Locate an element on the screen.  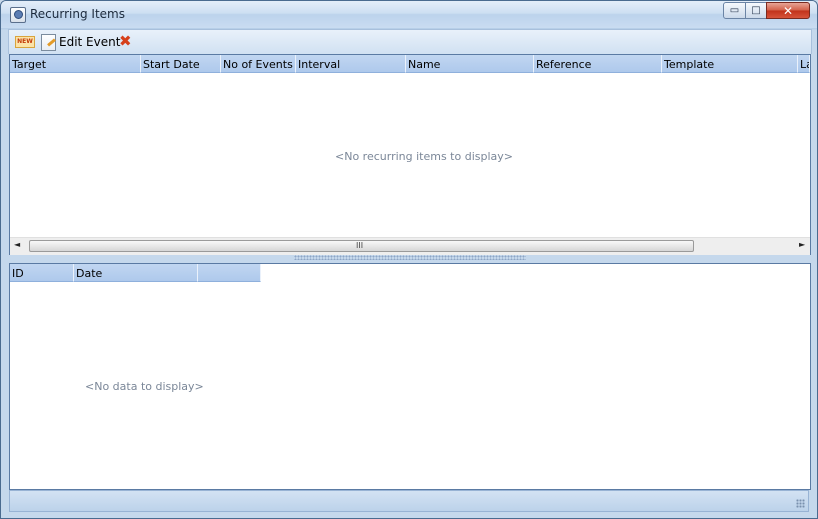
column-header-target: Target is located at coordinates (75, 64).